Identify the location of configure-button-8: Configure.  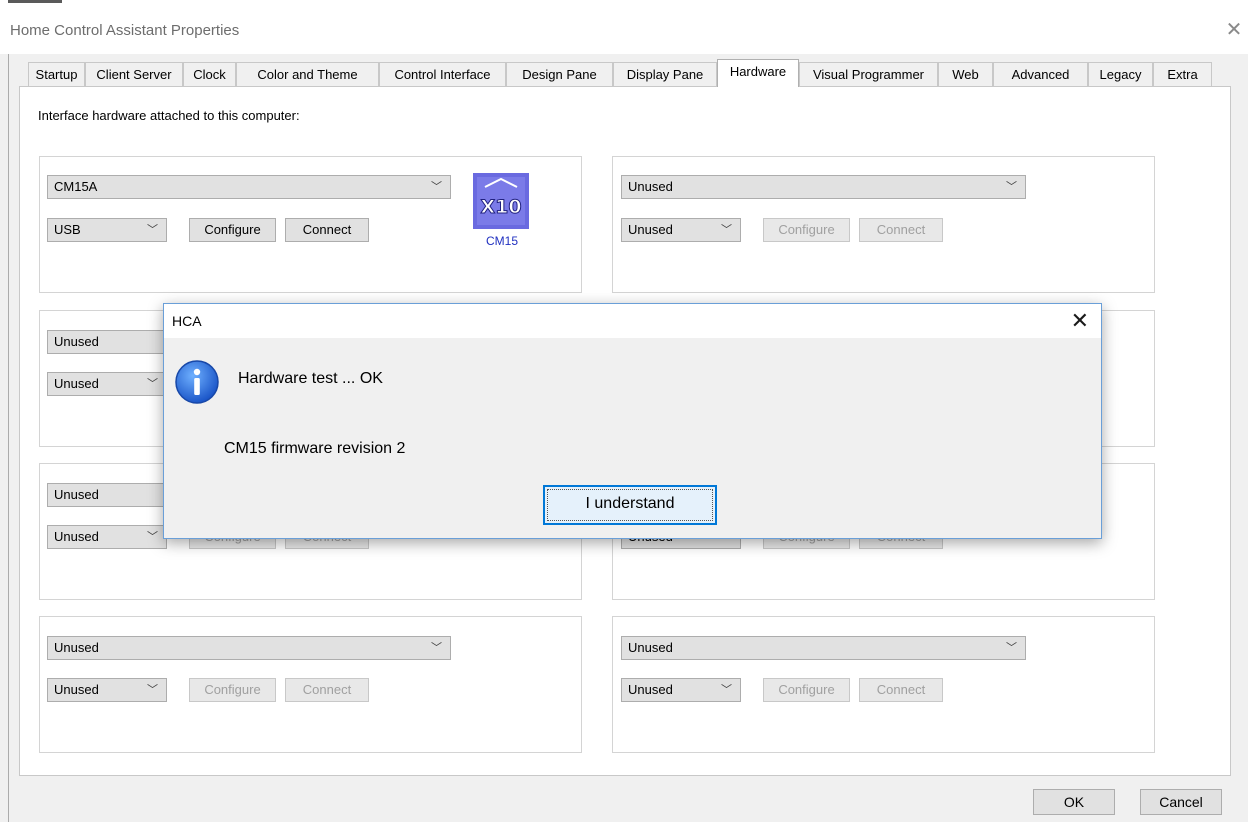
(806, 690).